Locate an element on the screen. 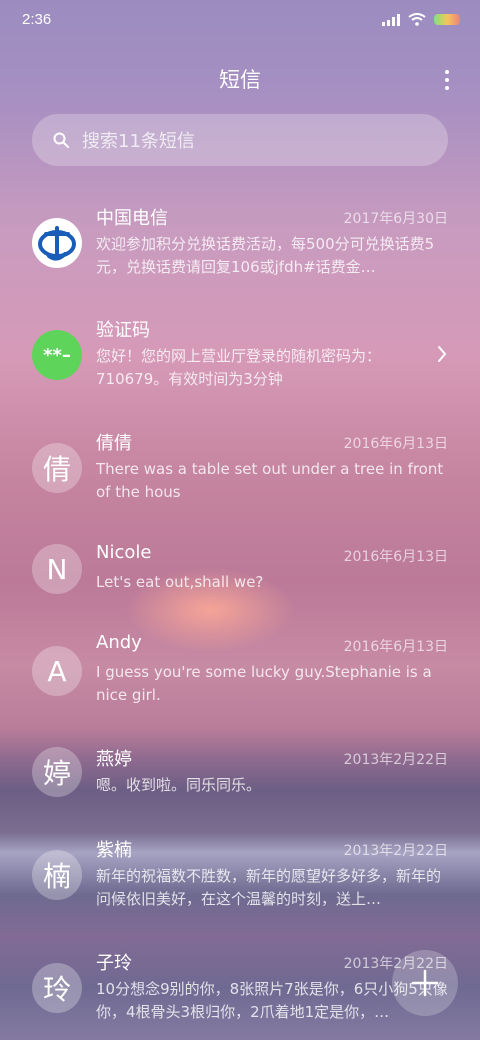  search-input is located at coordinates (257, 141).